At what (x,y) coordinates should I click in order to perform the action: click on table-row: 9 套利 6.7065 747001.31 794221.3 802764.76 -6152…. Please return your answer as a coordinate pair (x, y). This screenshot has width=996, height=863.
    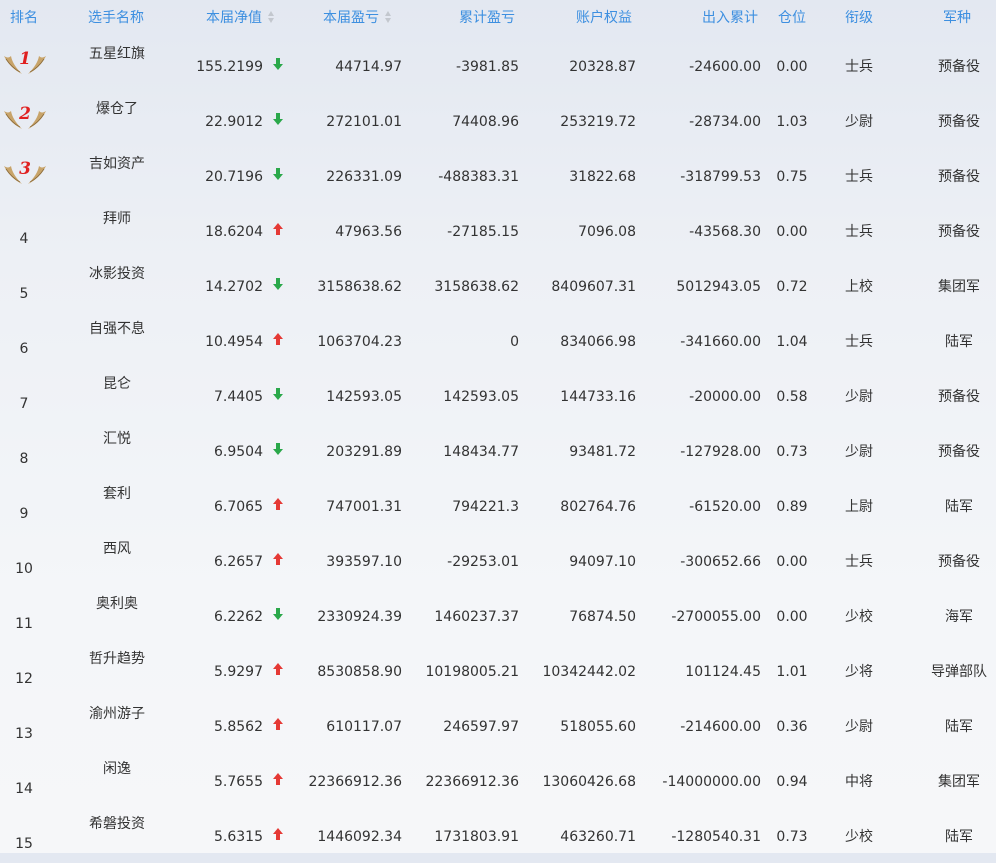
    Looking at the image, I should click on (498, 505).